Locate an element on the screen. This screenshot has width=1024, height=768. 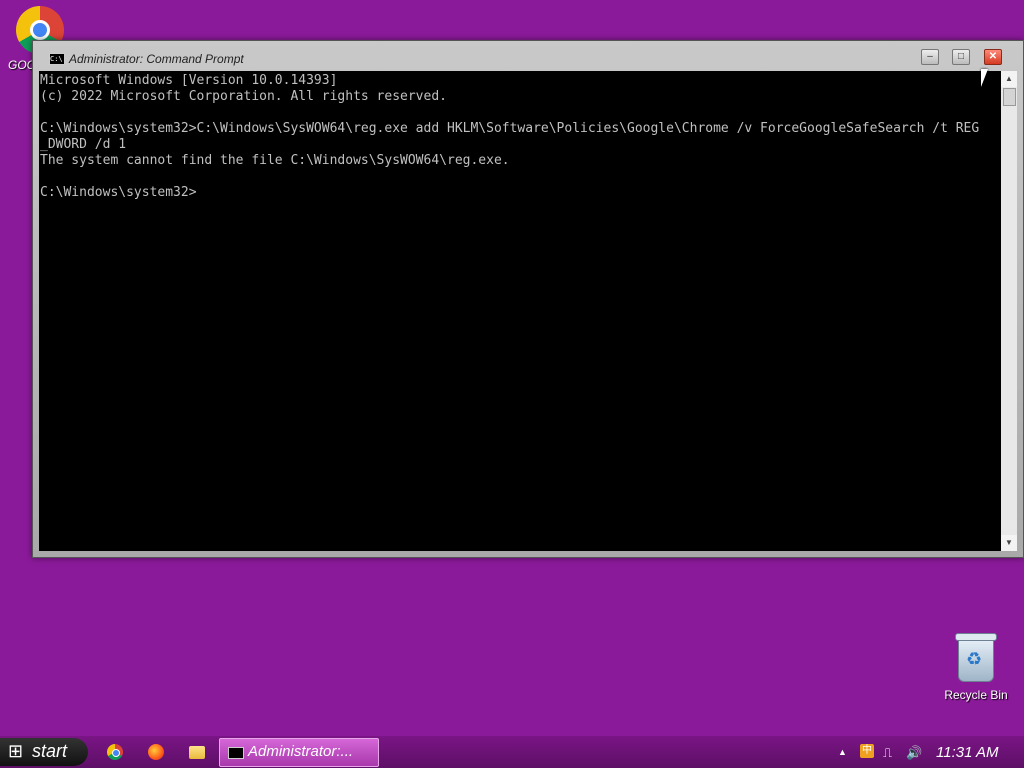
network-icon: ⎍ is located at coordinates (887, 753).